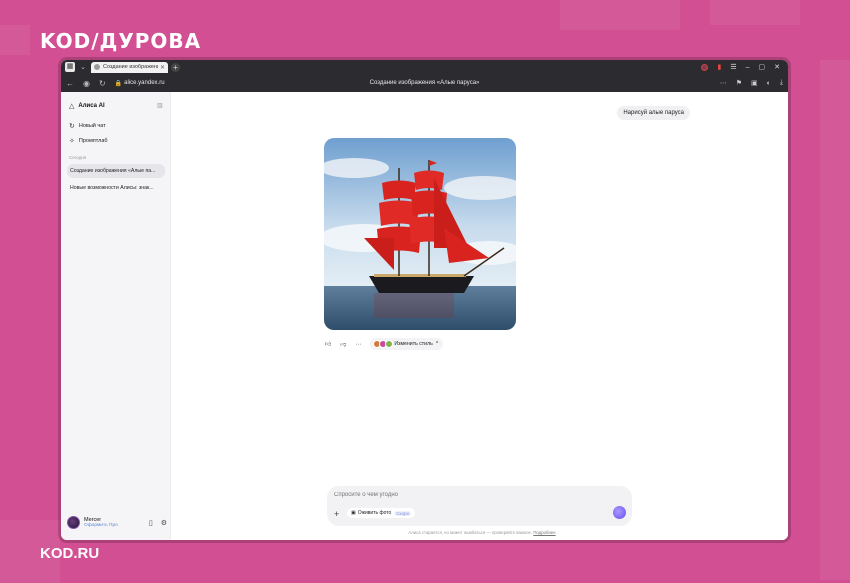  What do you see at coordinates (91, 106) in the screenshot?
I see `app-name: Алиса AI` at bounding box center [91, 106].